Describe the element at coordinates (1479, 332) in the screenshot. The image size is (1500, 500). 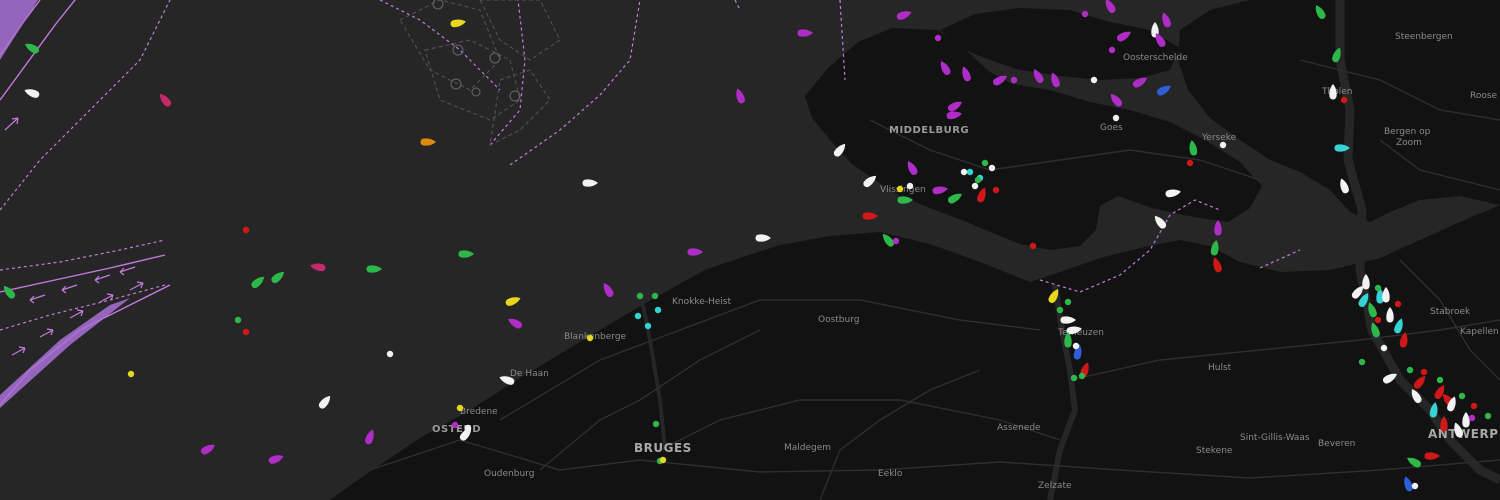
I see `place-label: Kapellen` at that location.